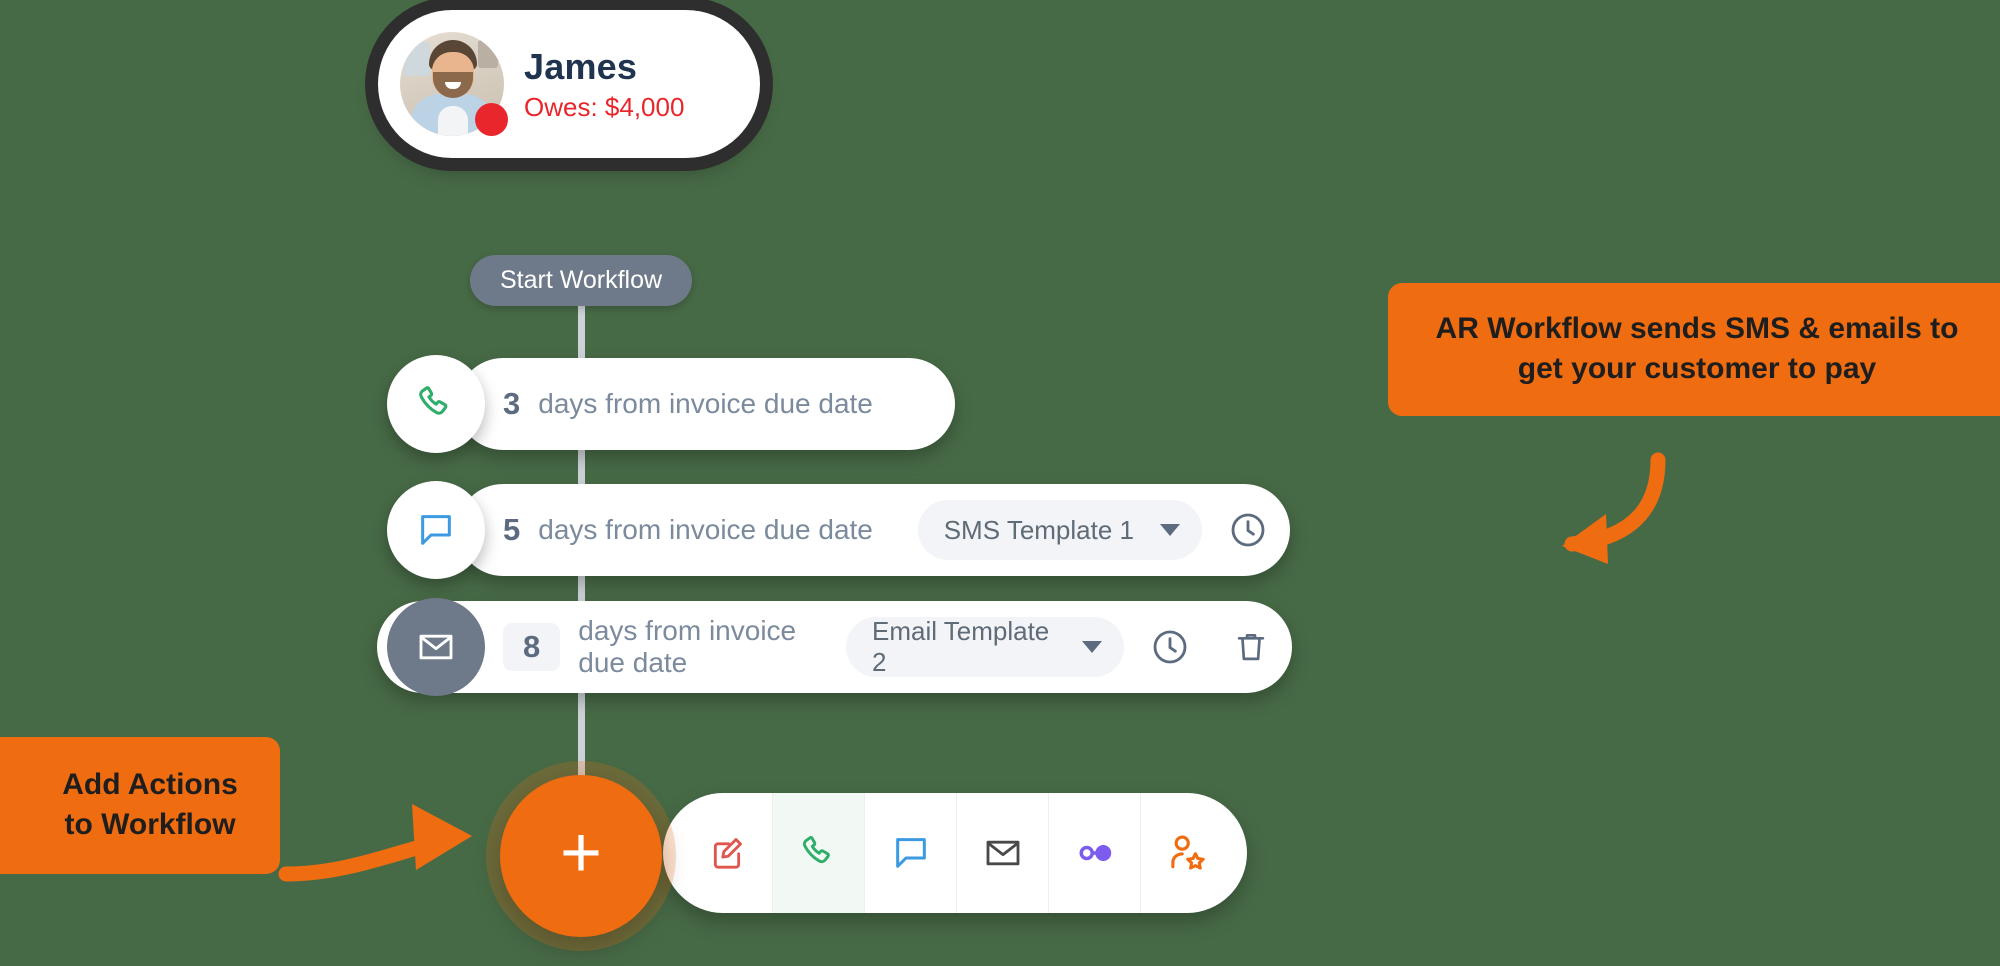 Image resolution: width=2000 pixels, height=966 pixels. I want to click on add-action-button: +, so click(581, 856).